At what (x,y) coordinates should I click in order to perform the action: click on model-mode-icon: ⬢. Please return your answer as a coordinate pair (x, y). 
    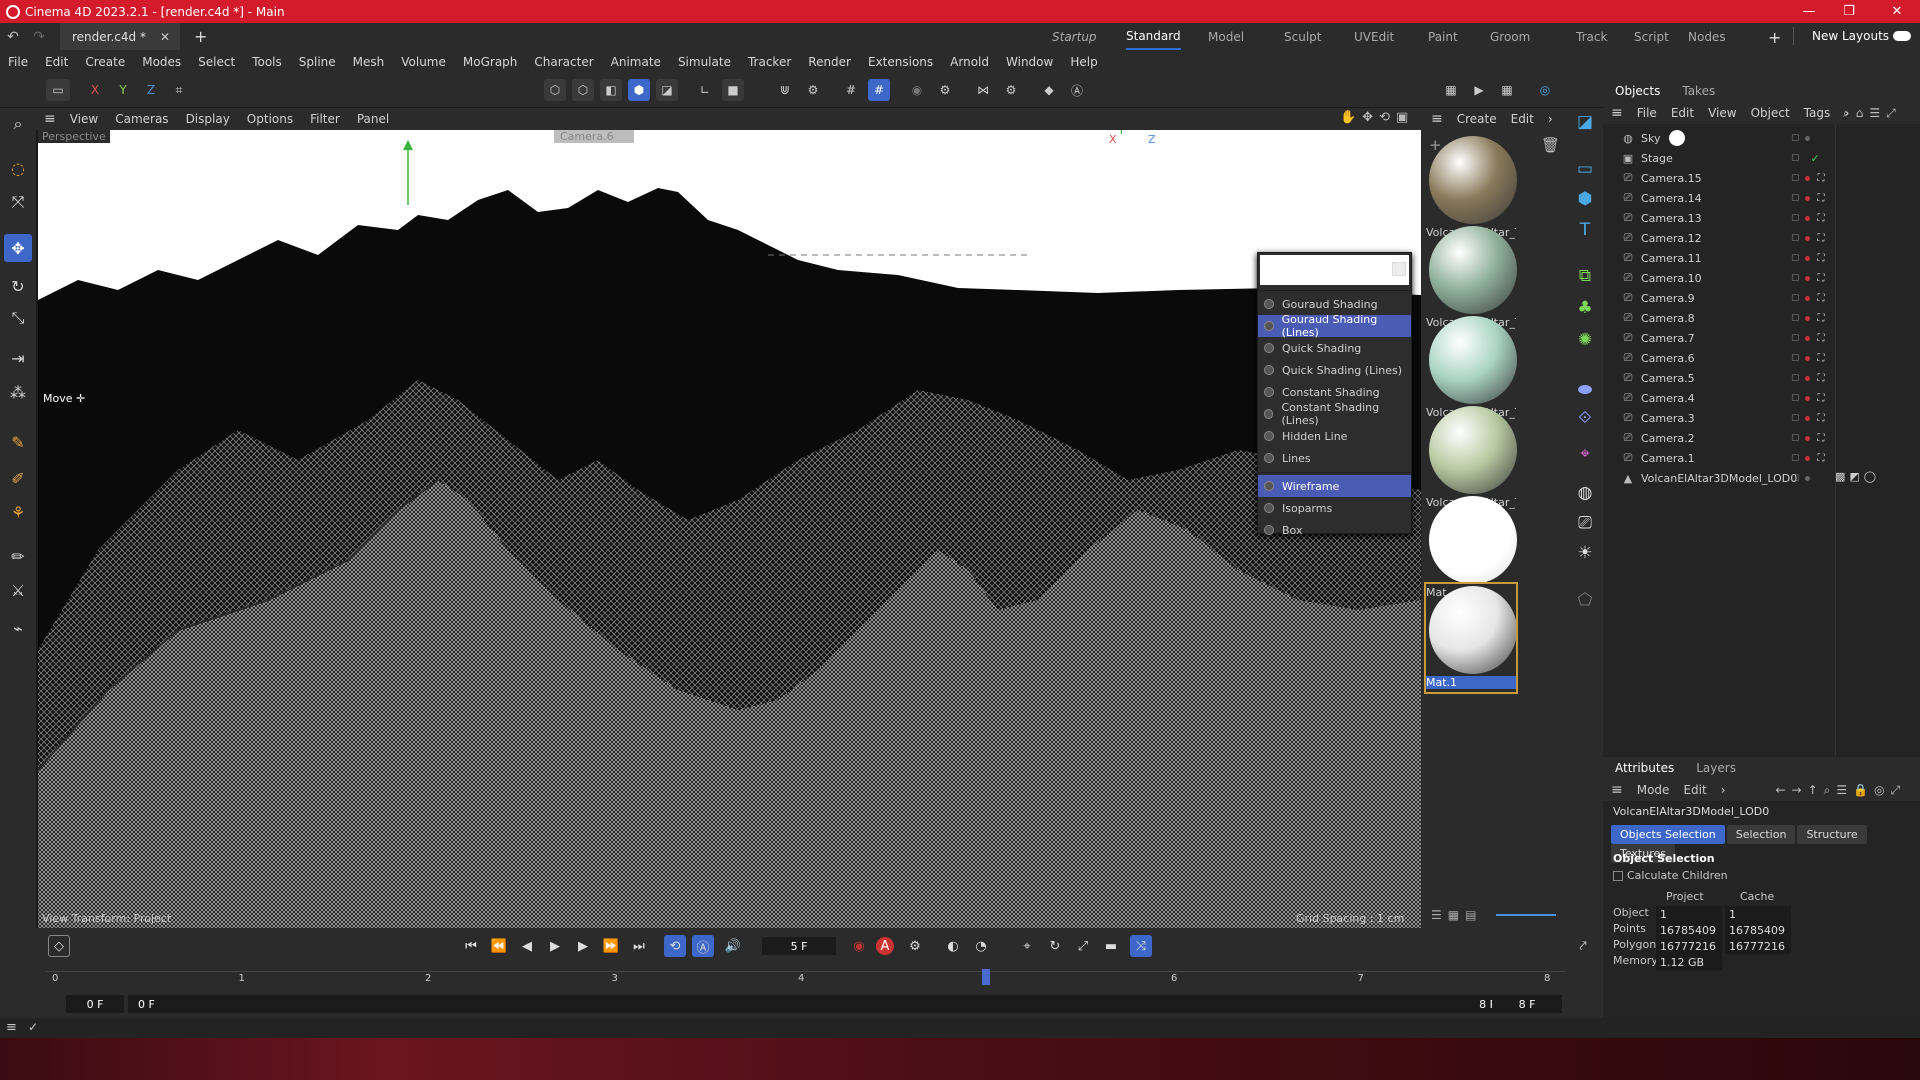
    Looking at the image, I should click on (639, 90).